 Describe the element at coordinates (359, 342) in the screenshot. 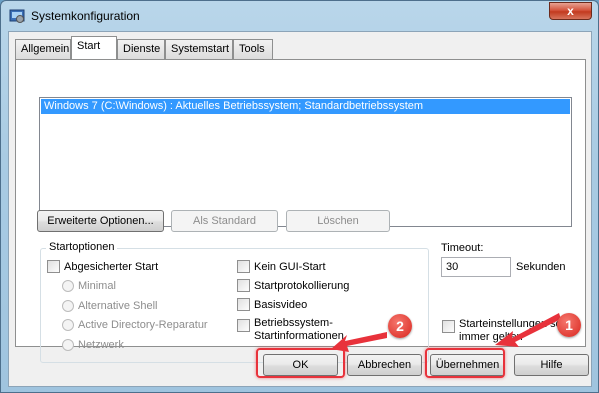

I see `arrow-2-icon` at that location.